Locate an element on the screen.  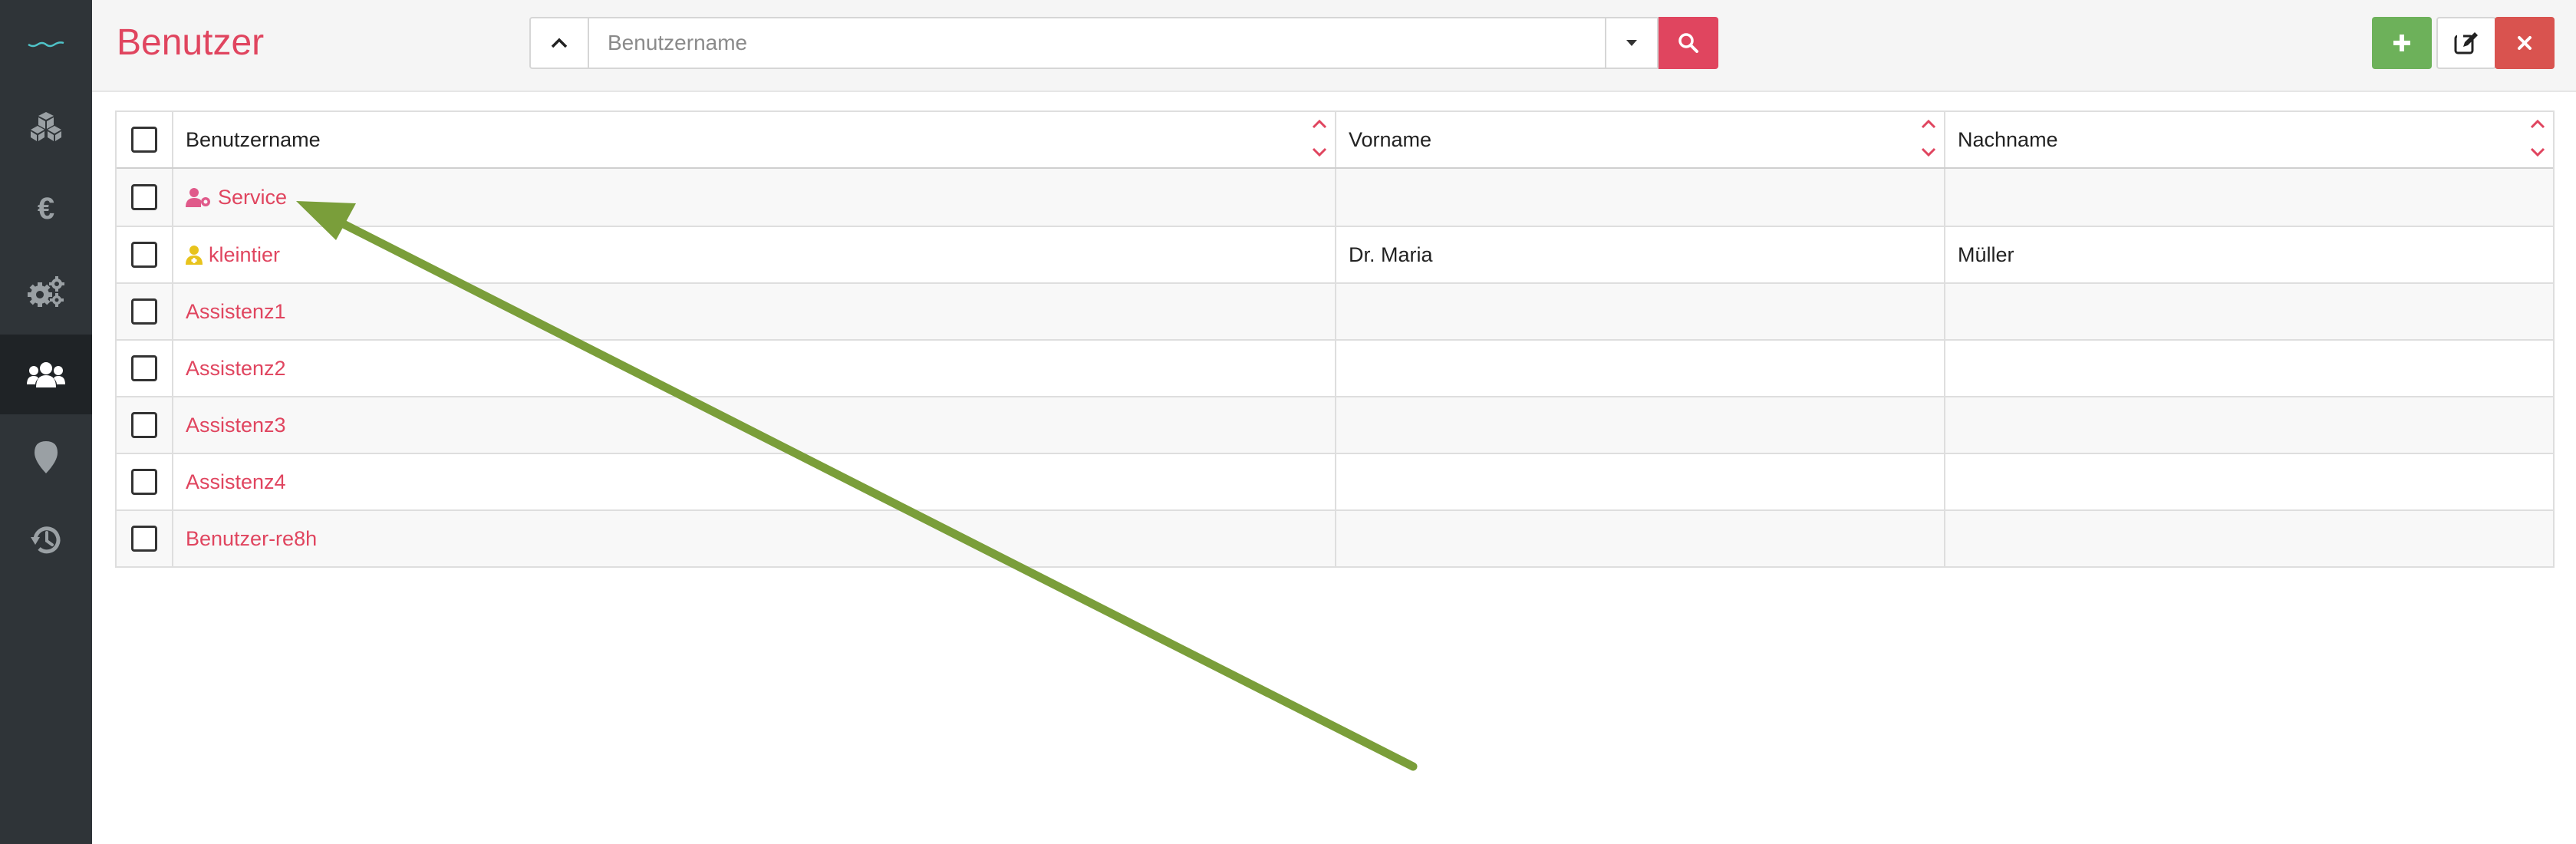
sidebar-item-locations is located at coordinates (46, 457).